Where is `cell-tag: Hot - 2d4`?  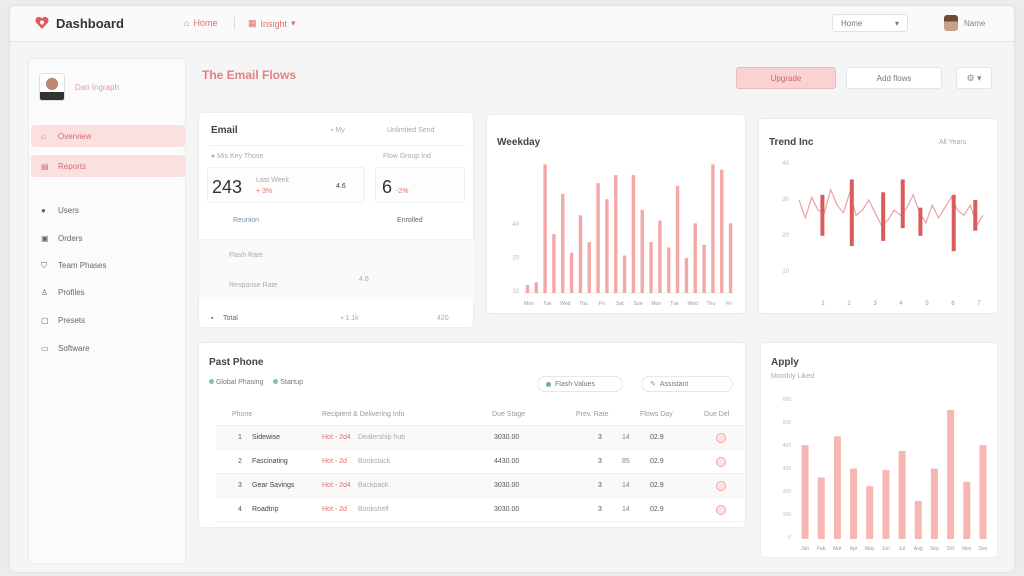
cell-tag: Hot - 2d4 is located at coordinates (336, 485).